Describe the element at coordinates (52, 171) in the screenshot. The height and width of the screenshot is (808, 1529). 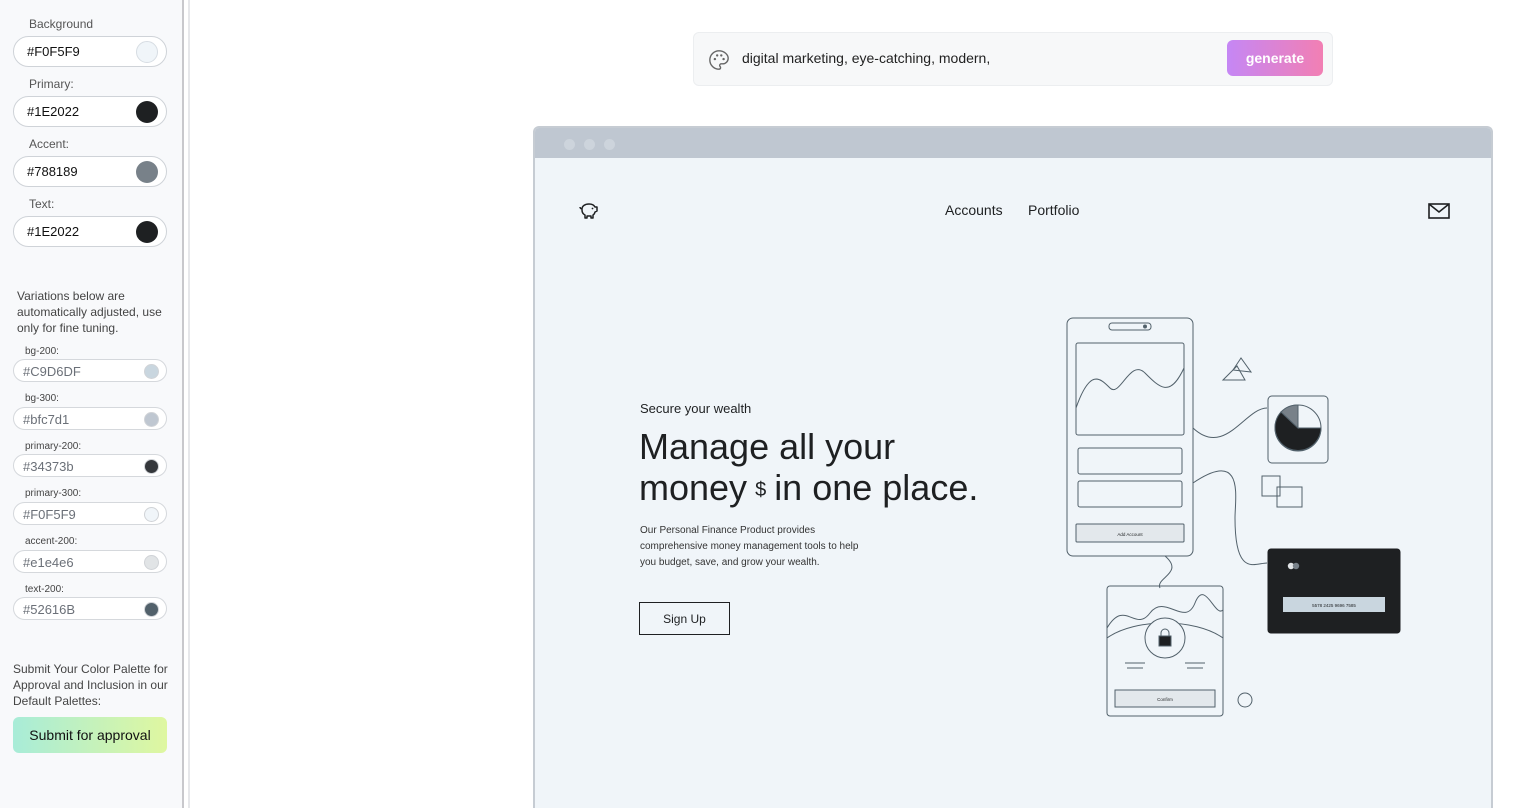
I see `accent-color-value: #788189` at that location.